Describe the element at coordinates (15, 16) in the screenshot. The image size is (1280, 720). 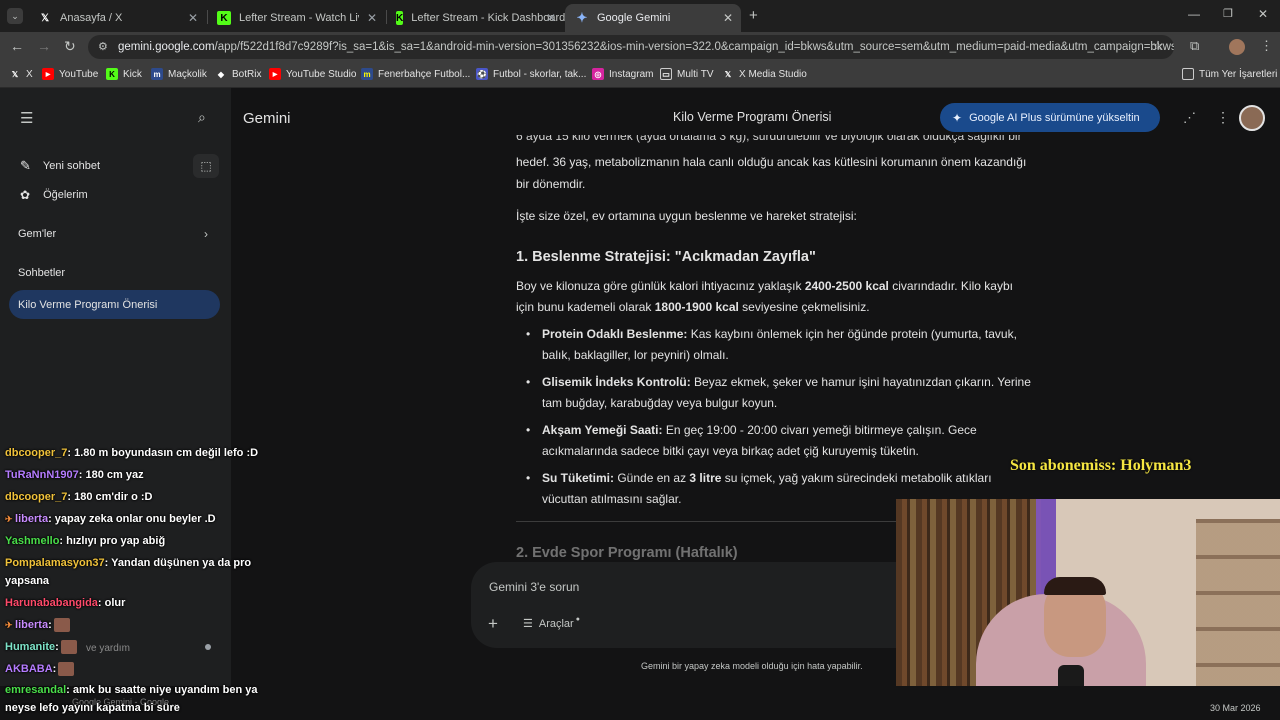
I see `tab-list-dropdown-icon: ⌄` at that location.